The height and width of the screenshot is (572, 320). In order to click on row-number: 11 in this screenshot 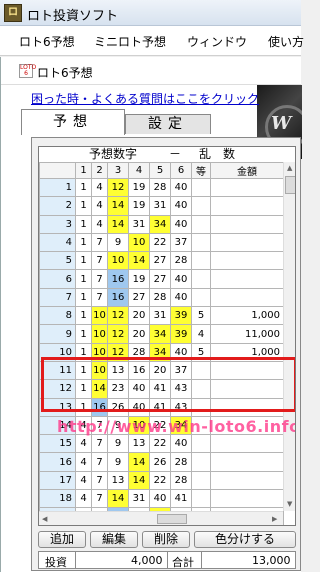, I will do `click(57, 370)`.